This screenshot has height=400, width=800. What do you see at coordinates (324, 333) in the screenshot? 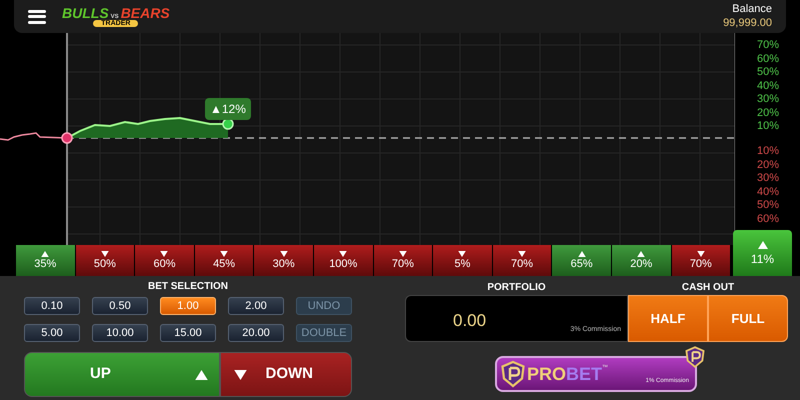
I see `action-button: DOUBLE` at bounding box center [324, 333].